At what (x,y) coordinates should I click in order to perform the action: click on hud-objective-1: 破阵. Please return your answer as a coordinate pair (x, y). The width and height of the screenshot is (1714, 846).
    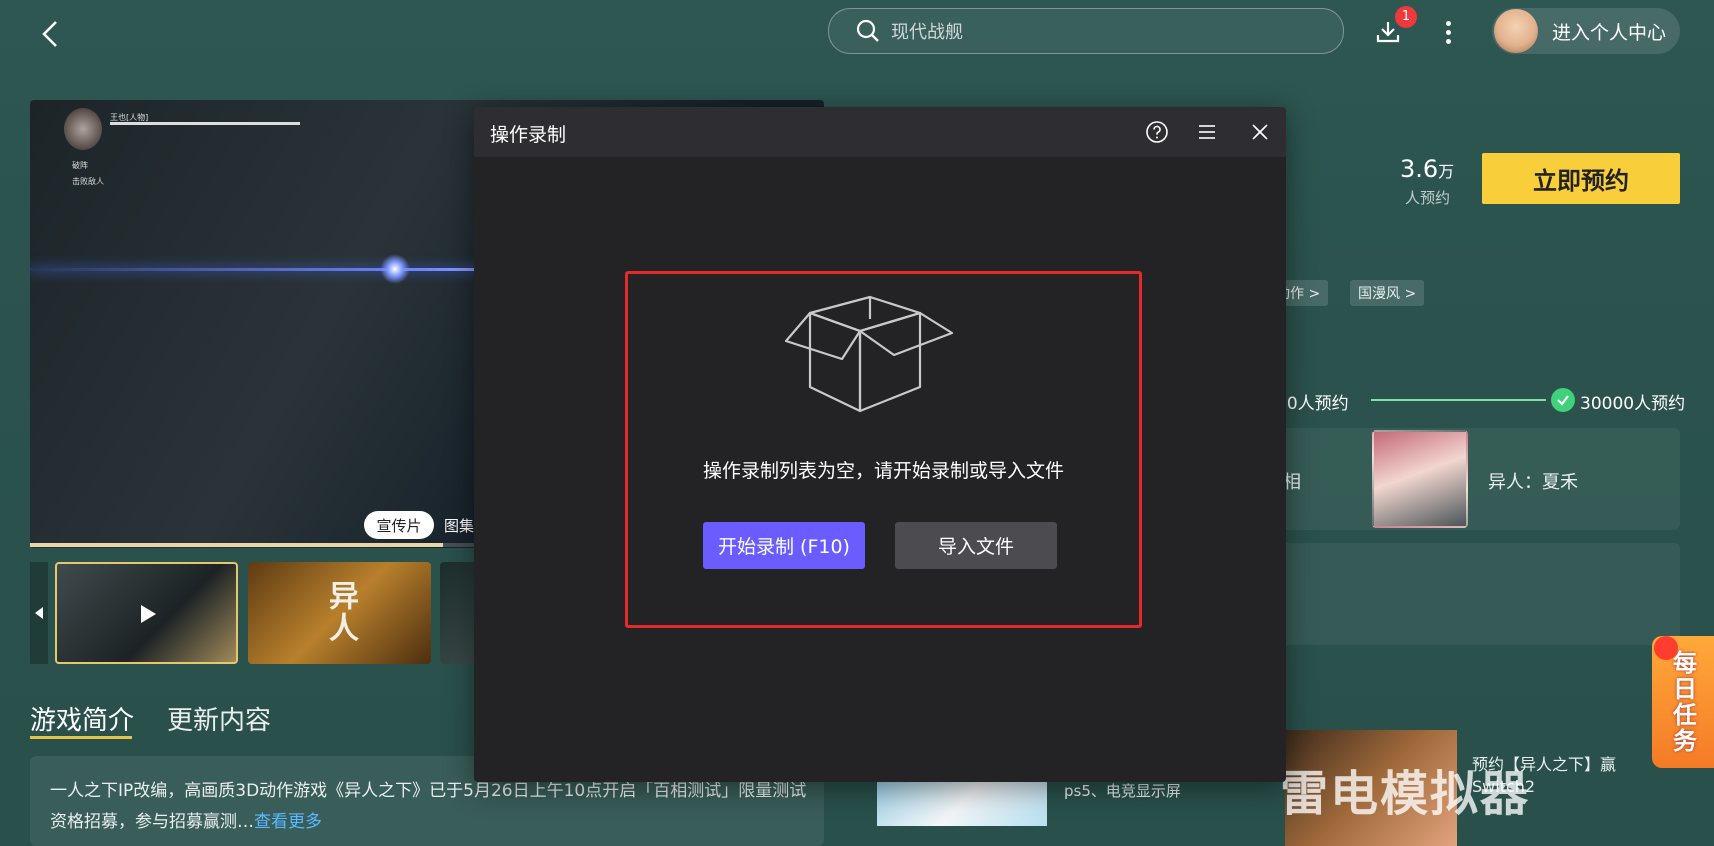
    Looking at the image, I should click on (80, 165).